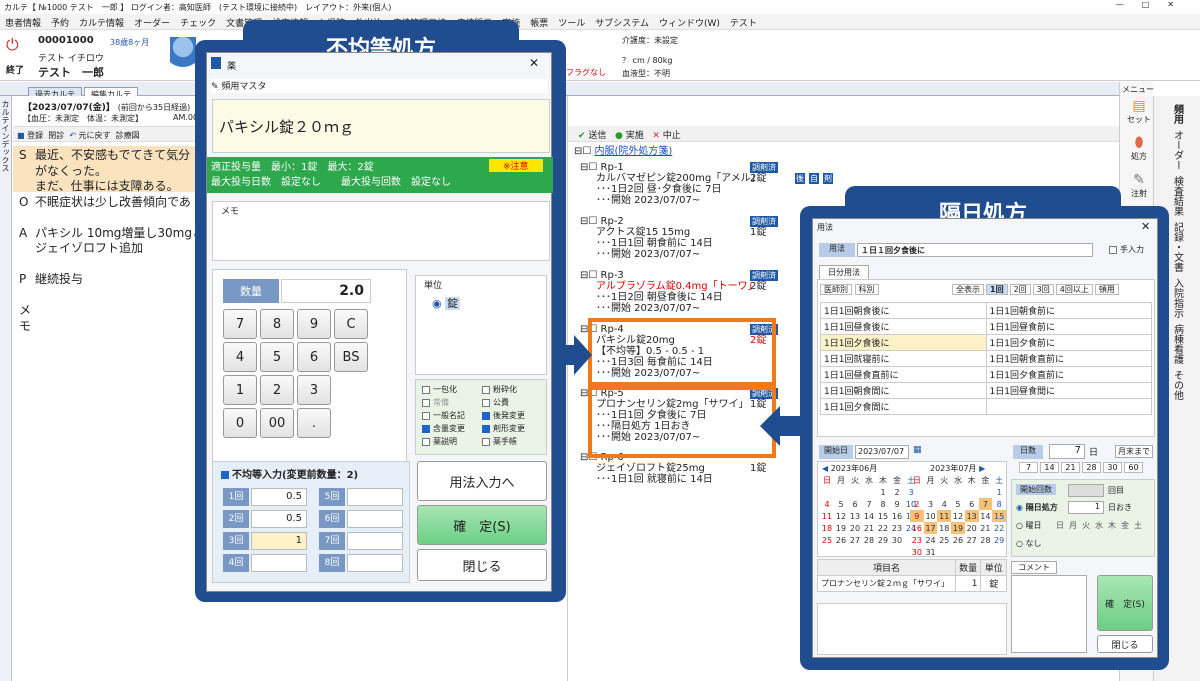 Image resolution: width=1200 pixels, height=681 pixels. I want to click on vtab-order: オーダー, so click(1177, 150).